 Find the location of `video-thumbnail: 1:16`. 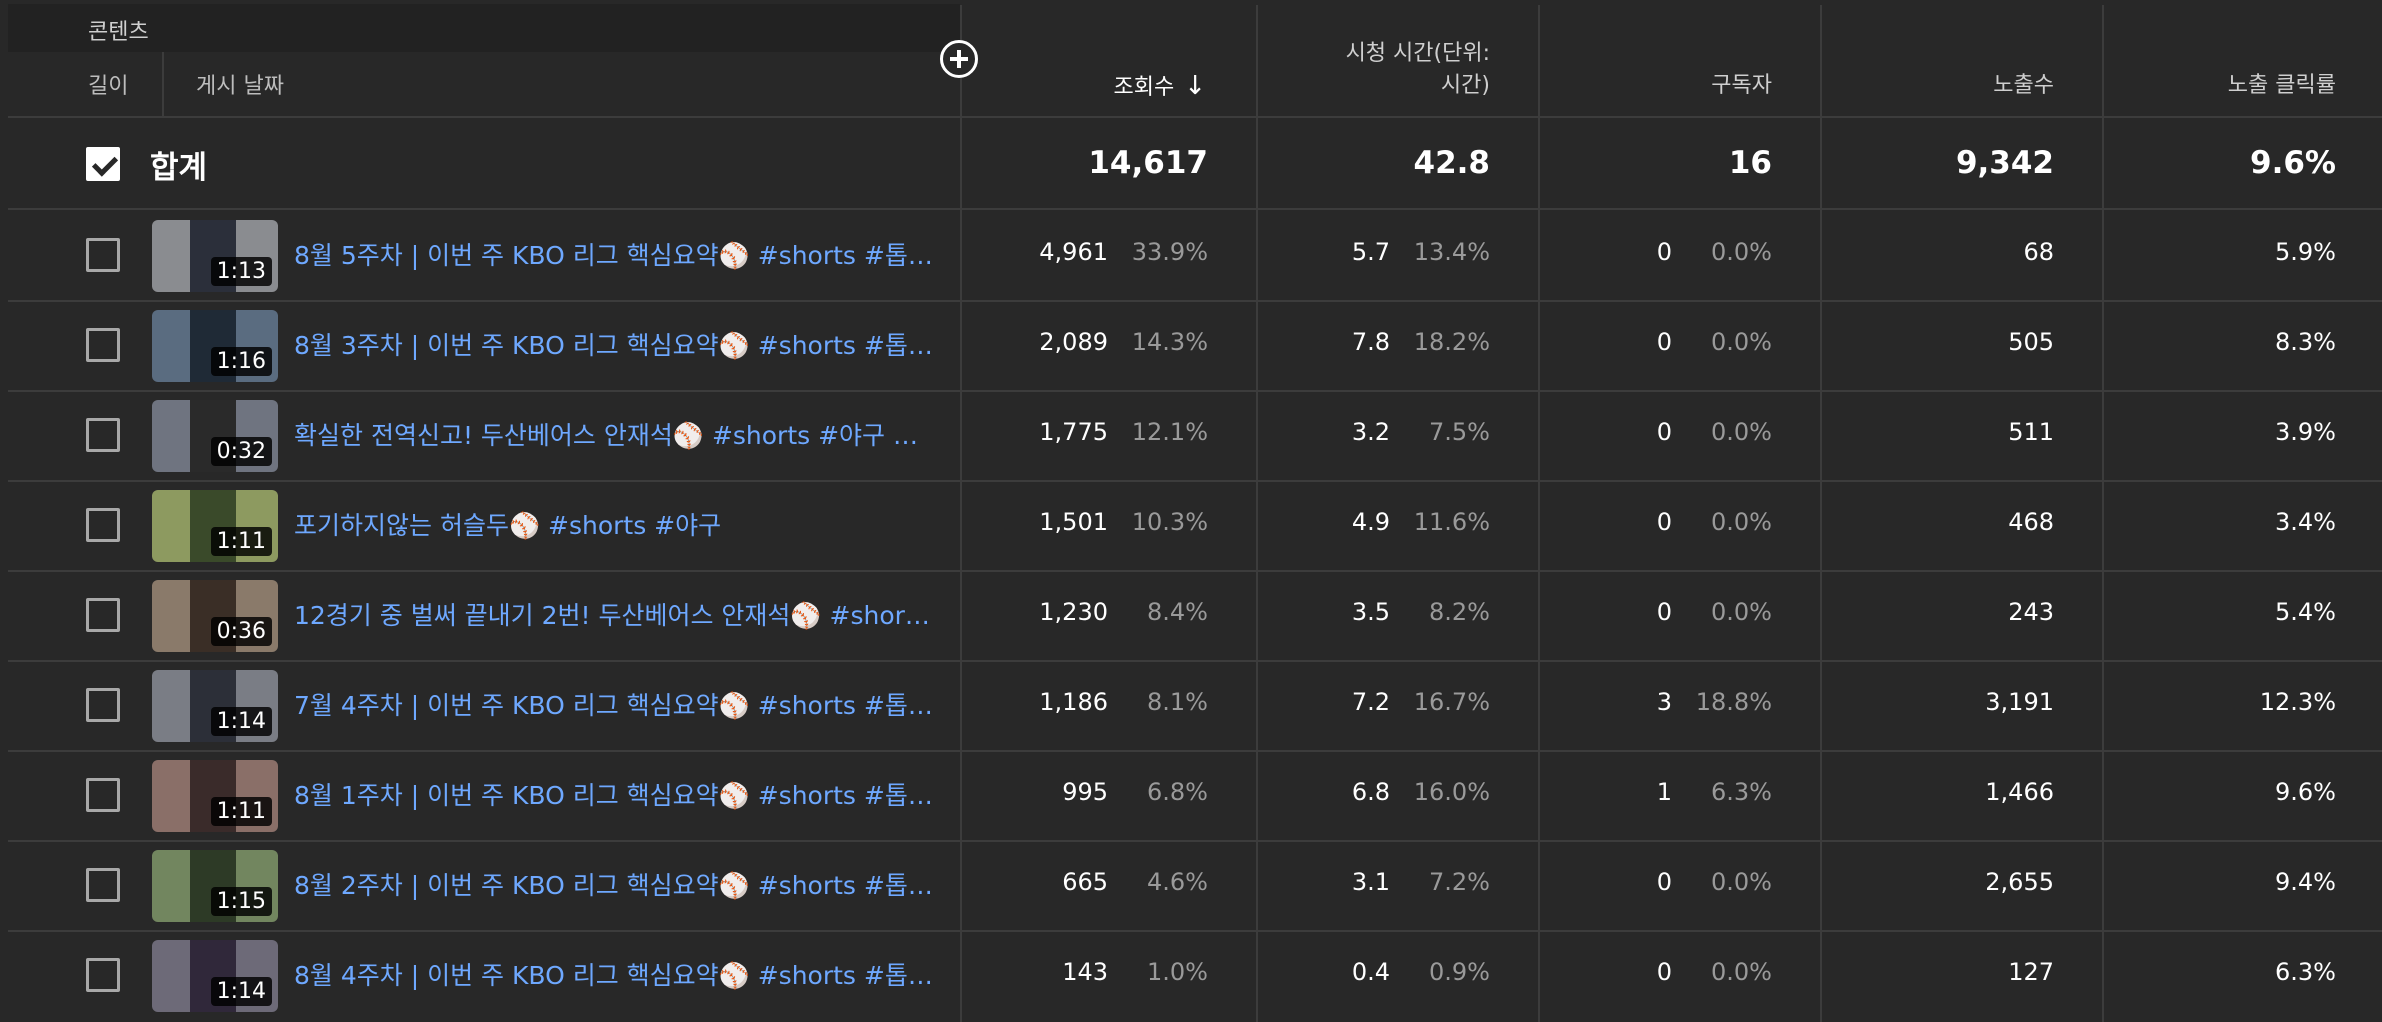

video-thumbnail: 1:16 is located at coordinates (215, 346).